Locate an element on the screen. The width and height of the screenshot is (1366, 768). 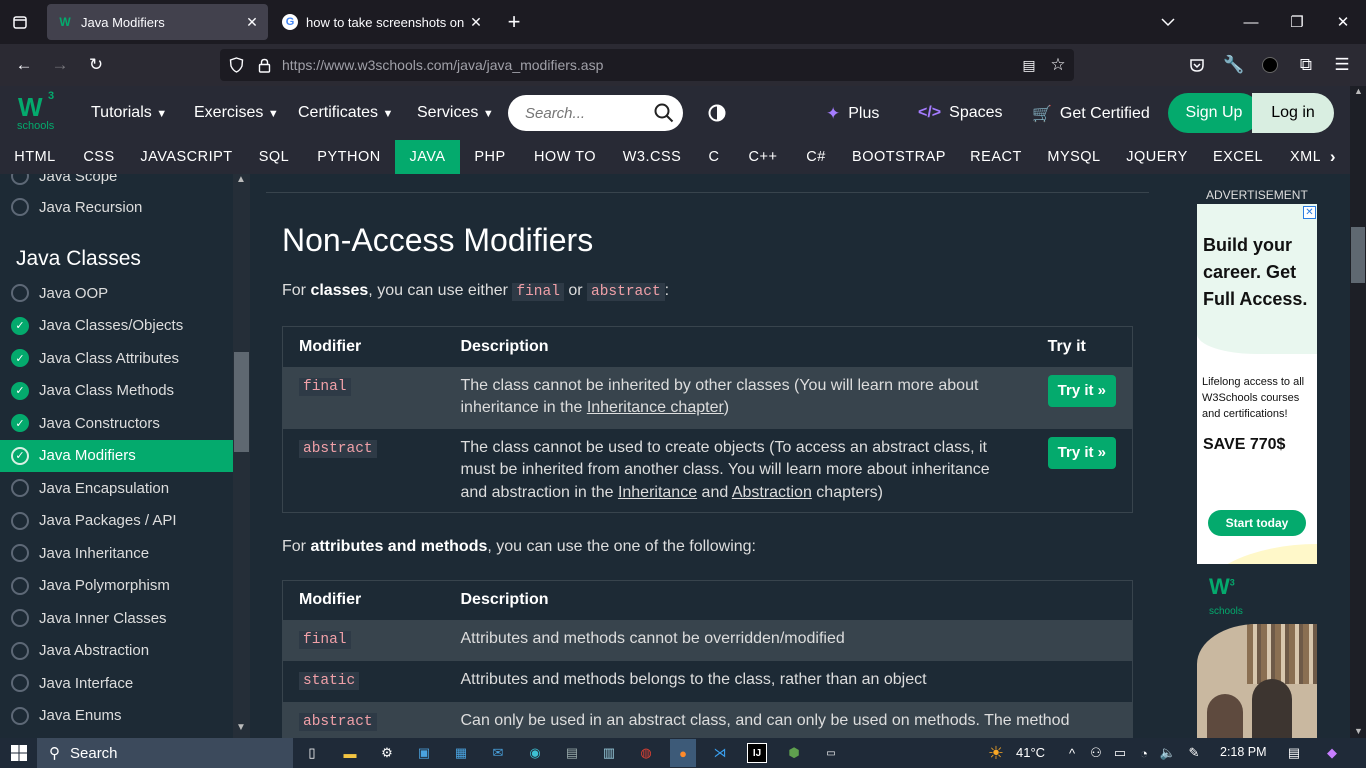
topnav-bootstrap: BOOTSTRAP is located at coordinates (899, 157).